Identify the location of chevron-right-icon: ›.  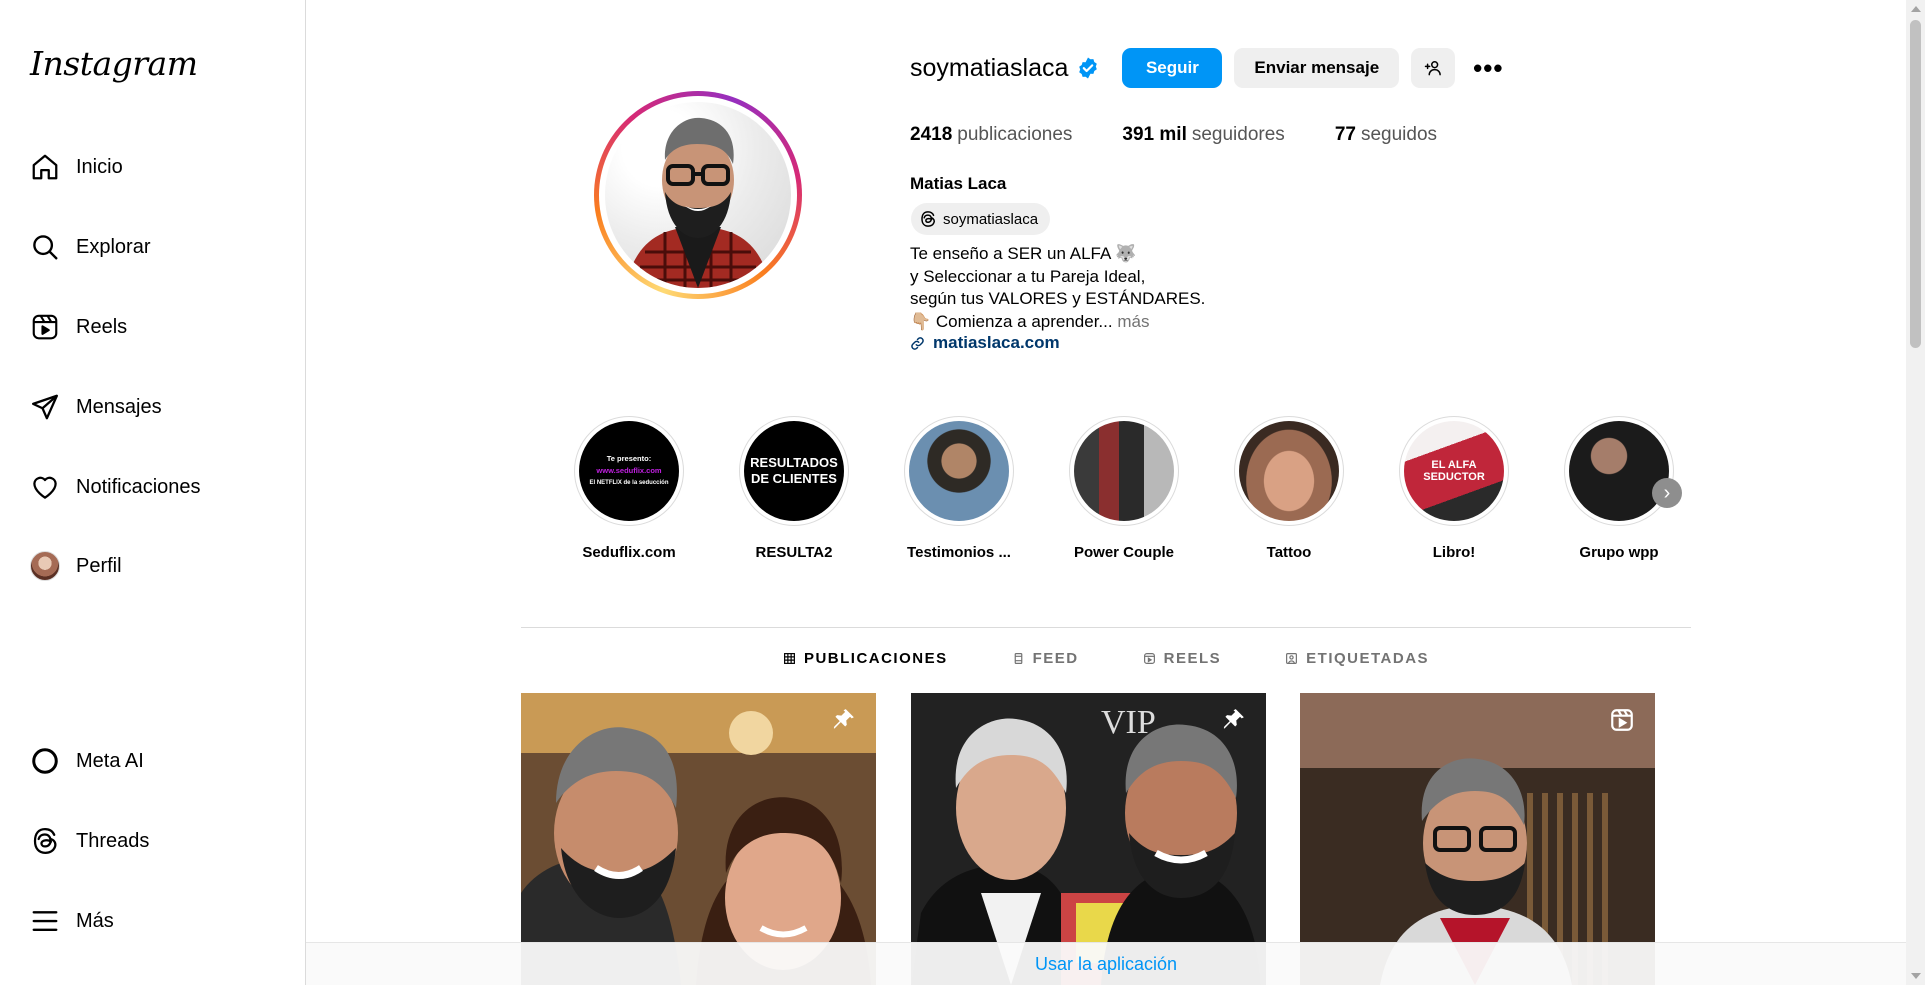
(1667, 492).